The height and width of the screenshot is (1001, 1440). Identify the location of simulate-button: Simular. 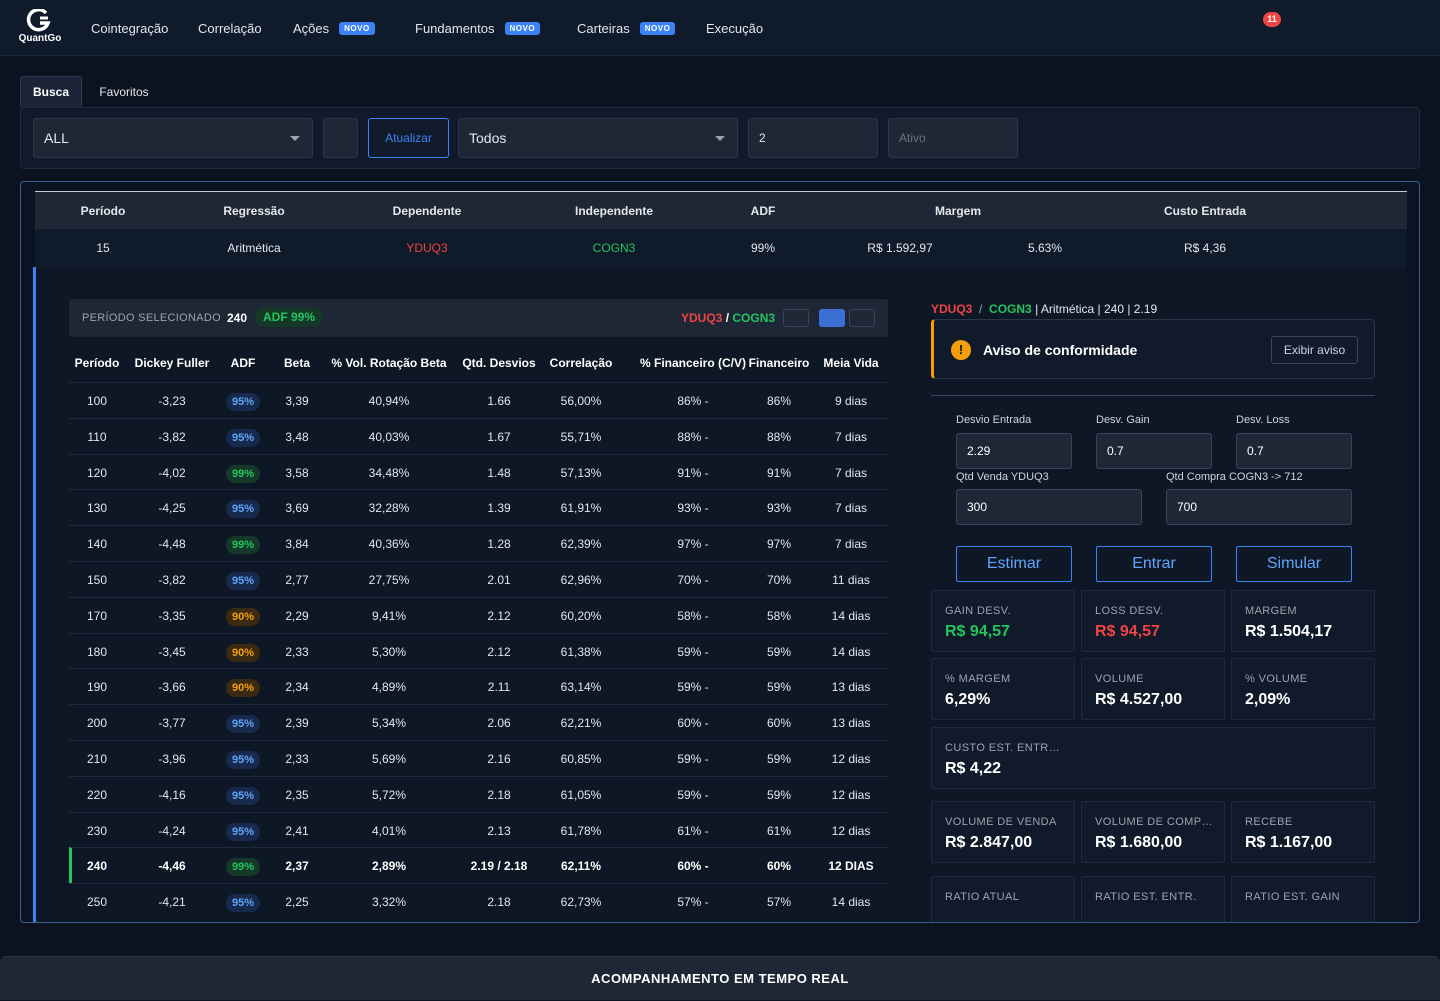
(1294, 564).